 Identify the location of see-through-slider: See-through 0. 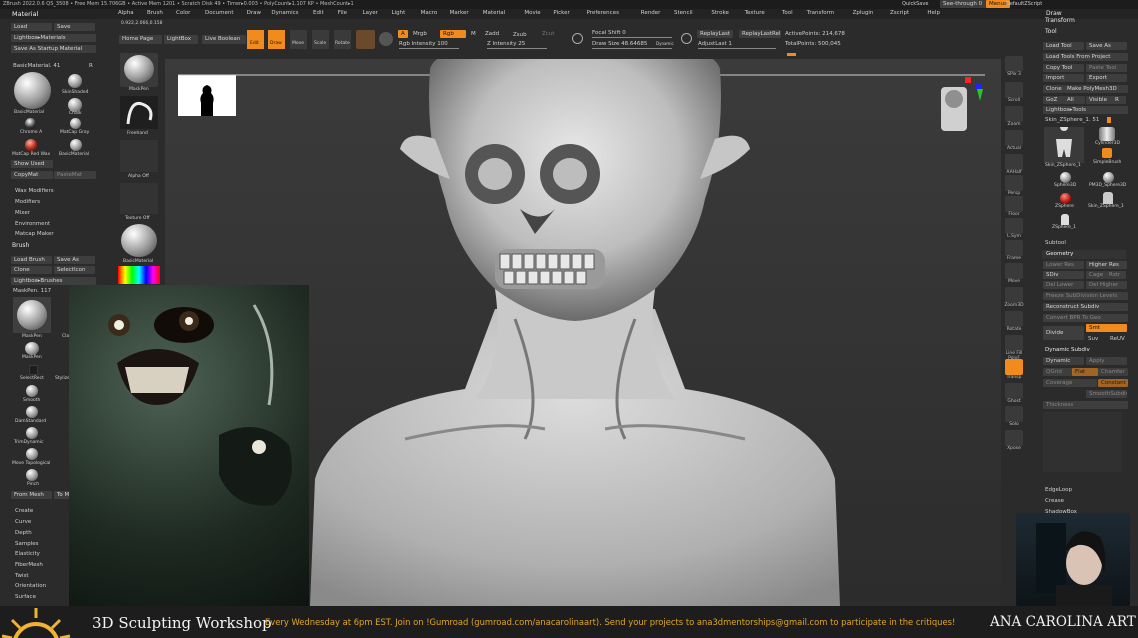
(964, 4).